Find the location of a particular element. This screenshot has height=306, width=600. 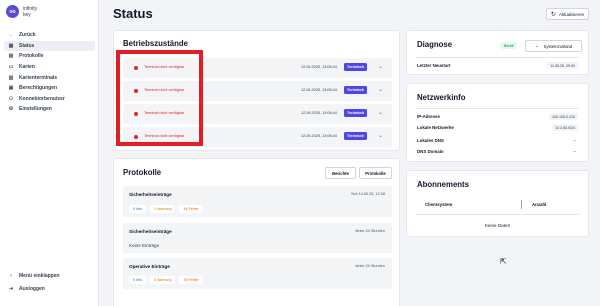

tab-logs: Protokolle is located at coordinates (375, 173).